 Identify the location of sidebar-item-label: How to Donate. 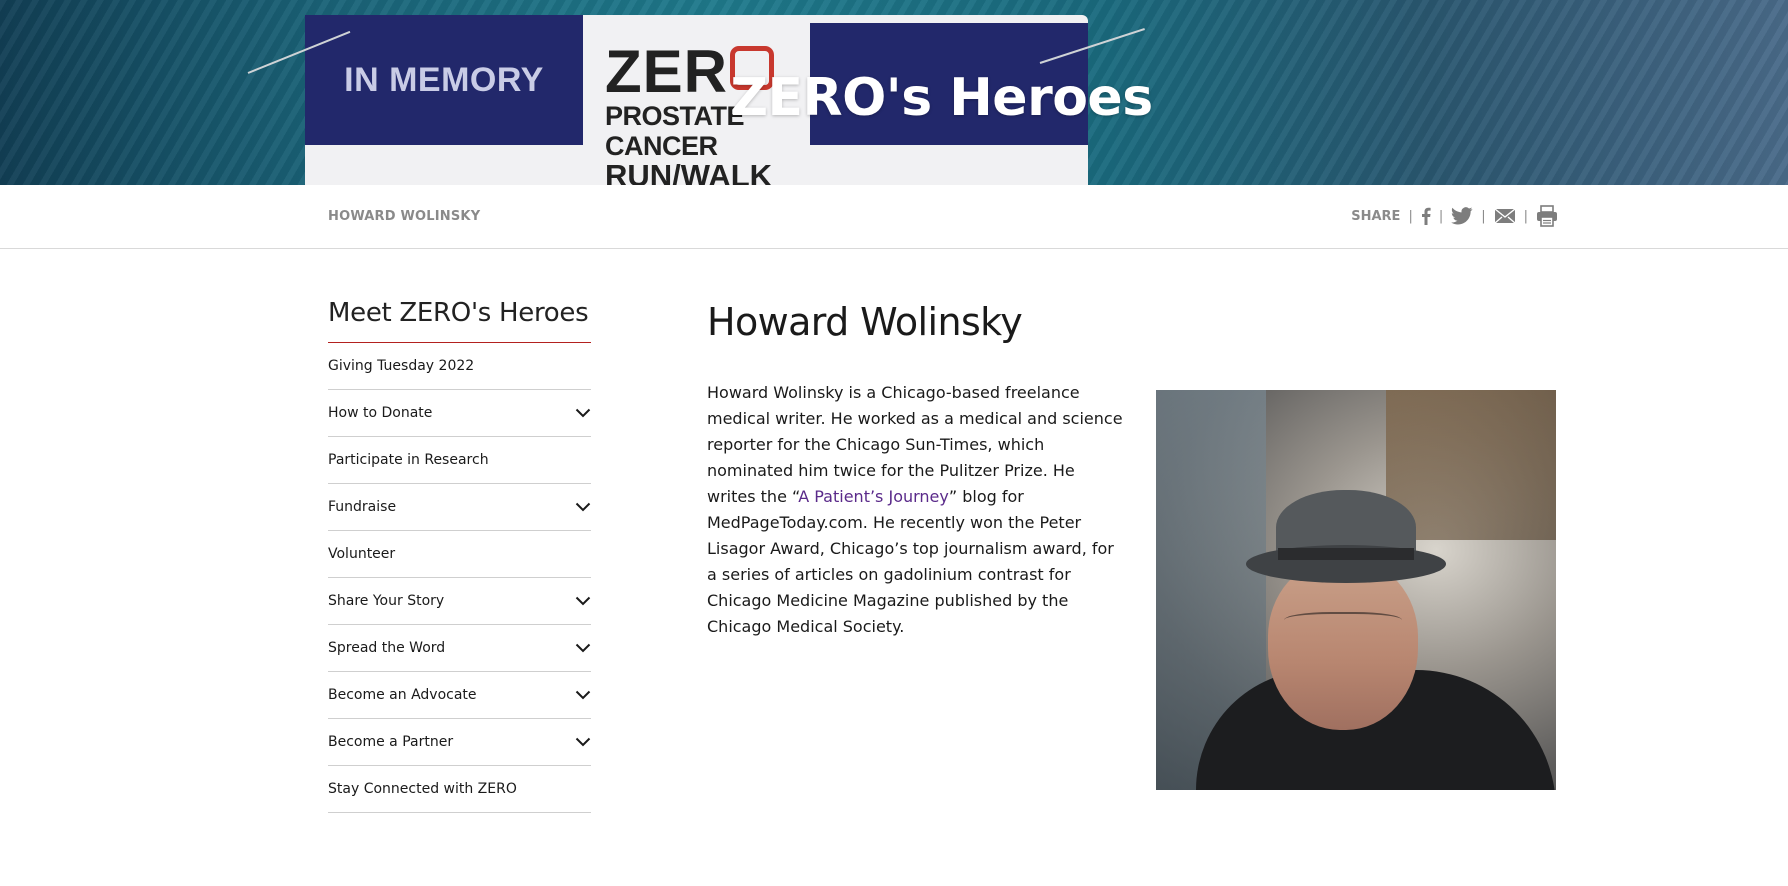
(380, 413).